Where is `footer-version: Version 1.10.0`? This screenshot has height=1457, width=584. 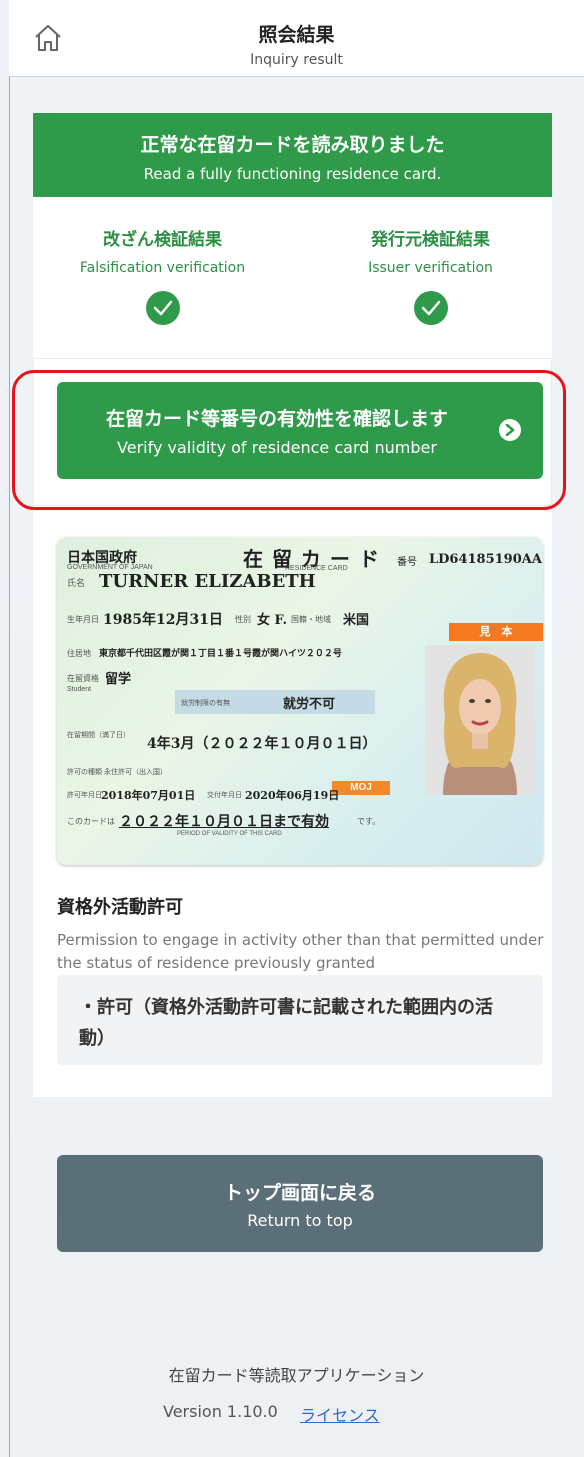 footer-version: Version 1.10.0 is located at coordinates (220, 1411).